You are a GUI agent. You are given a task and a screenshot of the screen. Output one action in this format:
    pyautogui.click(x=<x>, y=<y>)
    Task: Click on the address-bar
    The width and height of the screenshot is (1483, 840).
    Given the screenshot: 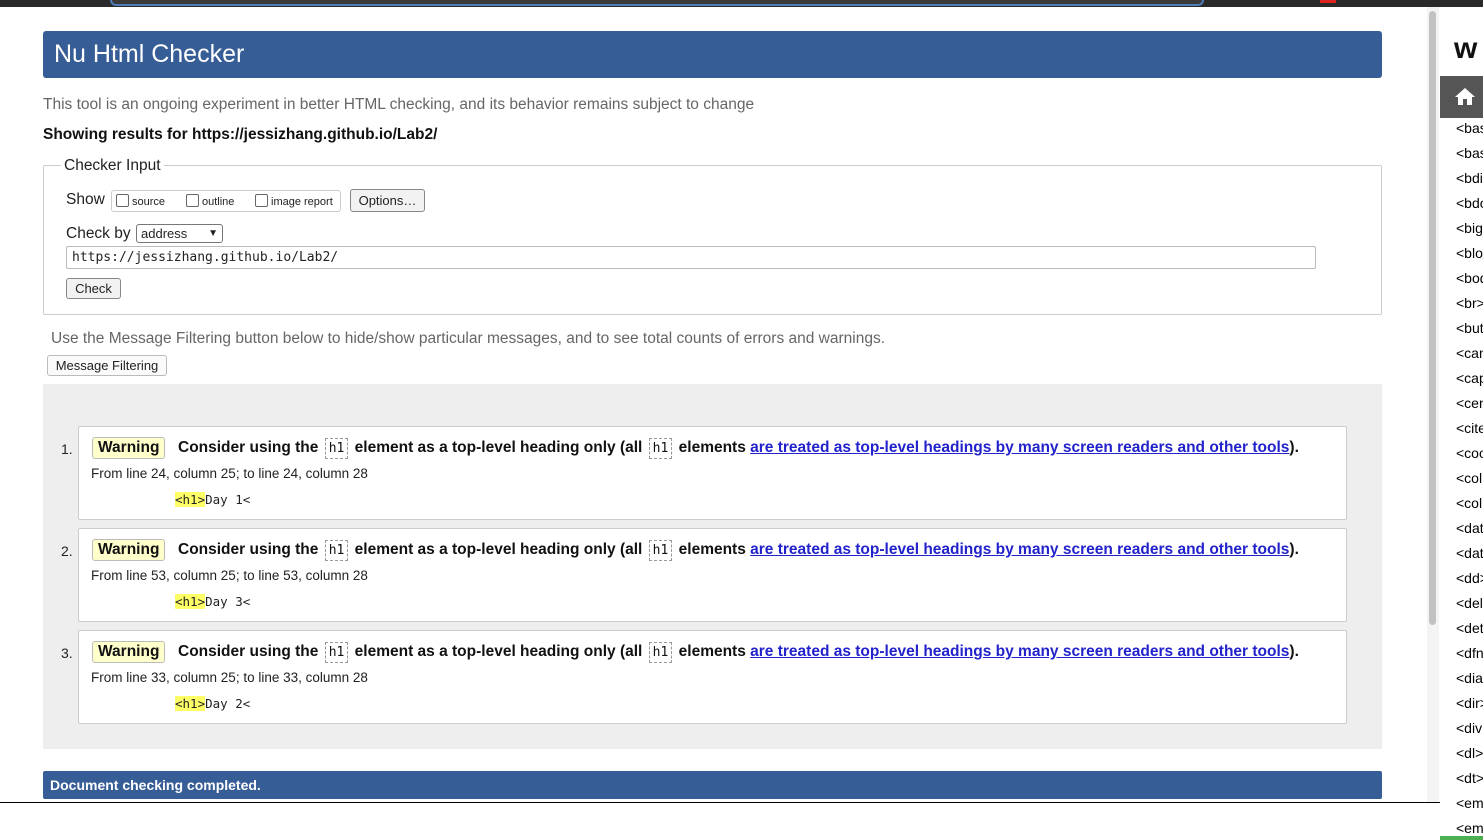 What is the action you would take?
    pyautogui.click(x=657, y=3)
    